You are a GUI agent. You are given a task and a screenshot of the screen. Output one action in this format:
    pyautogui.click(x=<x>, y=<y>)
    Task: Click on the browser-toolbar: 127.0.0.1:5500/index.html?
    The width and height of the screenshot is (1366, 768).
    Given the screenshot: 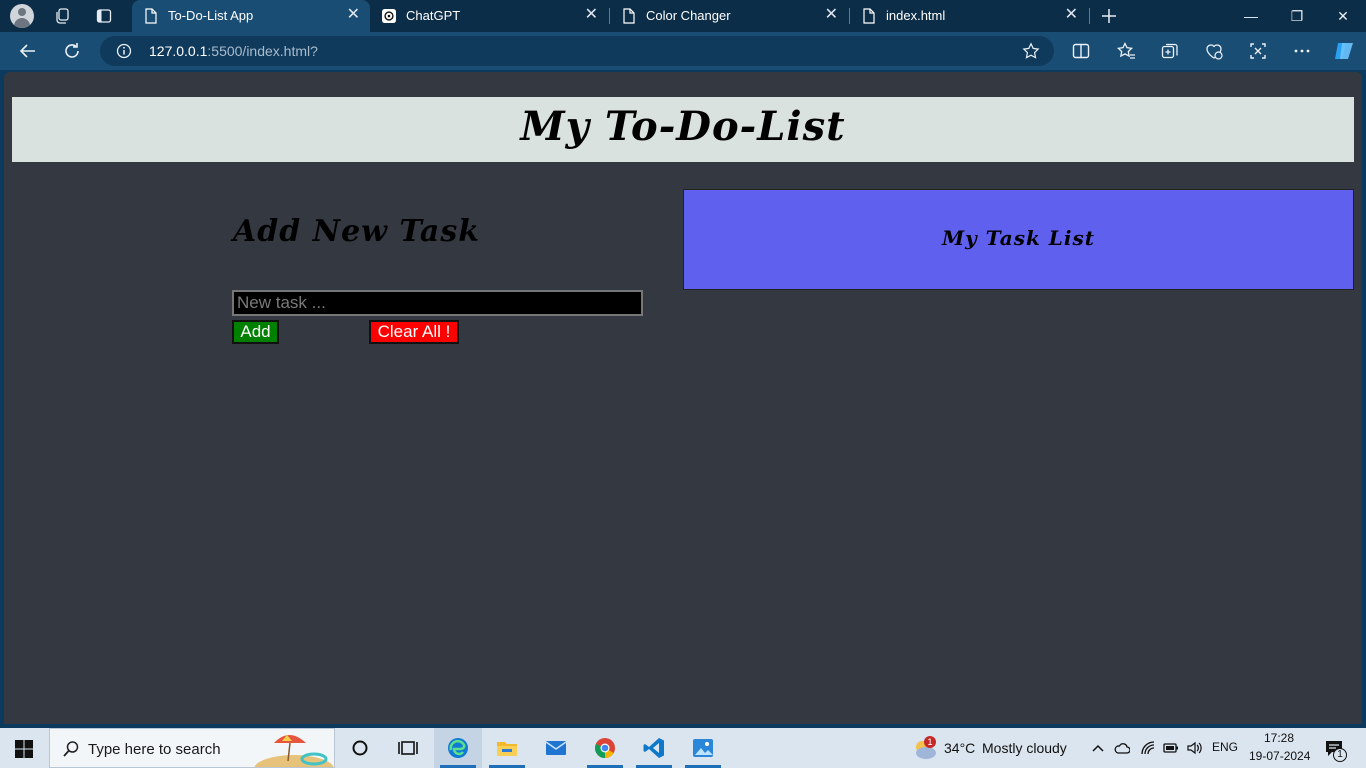 What is the action you would take?
    pyautogui.click(x=683, y=51)
    